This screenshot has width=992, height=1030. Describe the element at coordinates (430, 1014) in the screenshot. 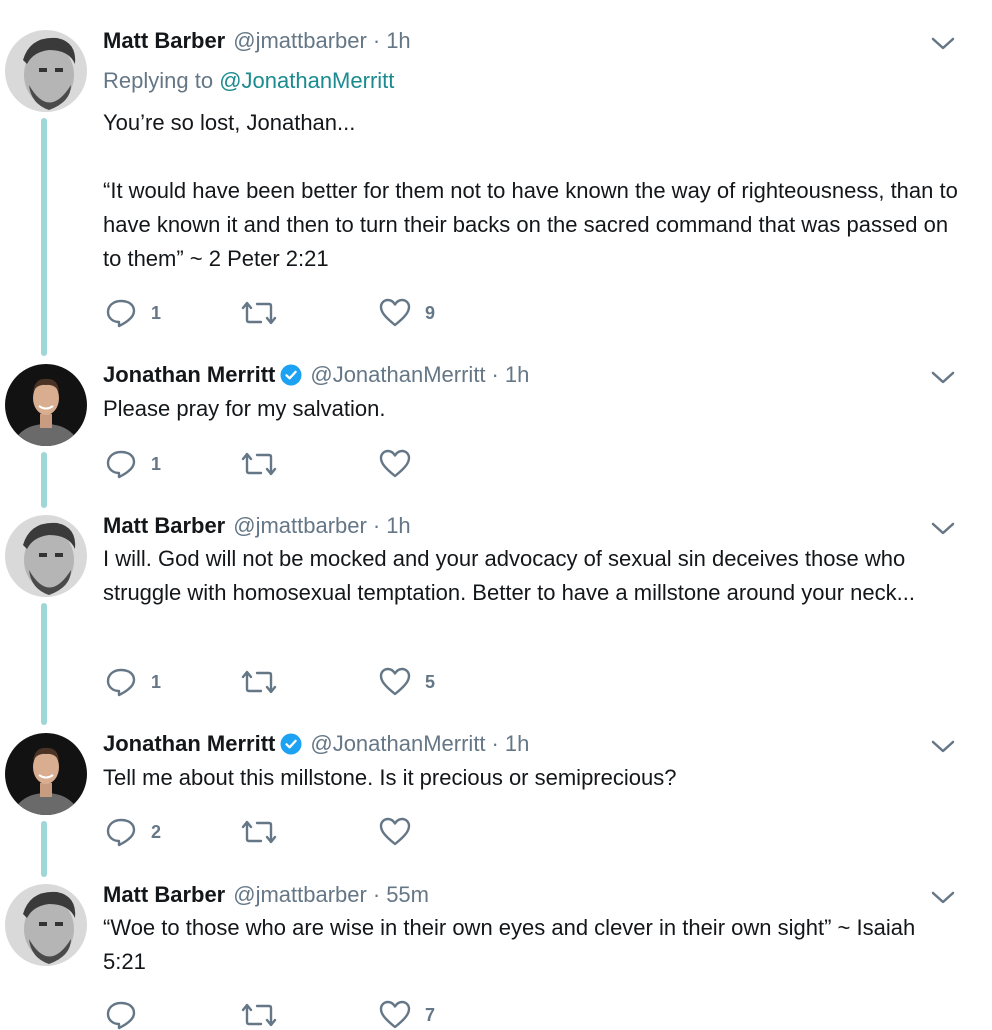

I see `like-count: 7` at that location.